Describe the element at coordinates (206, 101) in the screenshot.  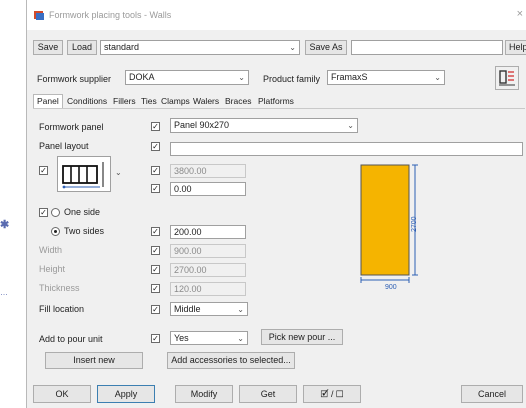
I see `tab-walers: Walers` at that location.